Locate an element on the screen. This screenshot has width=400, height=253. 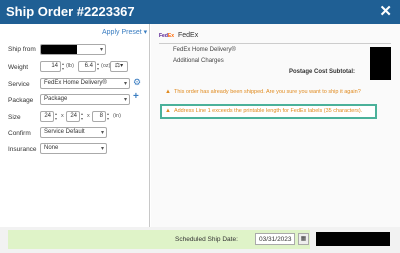
size-width-input: 24 is located at coordinates (73, 116).